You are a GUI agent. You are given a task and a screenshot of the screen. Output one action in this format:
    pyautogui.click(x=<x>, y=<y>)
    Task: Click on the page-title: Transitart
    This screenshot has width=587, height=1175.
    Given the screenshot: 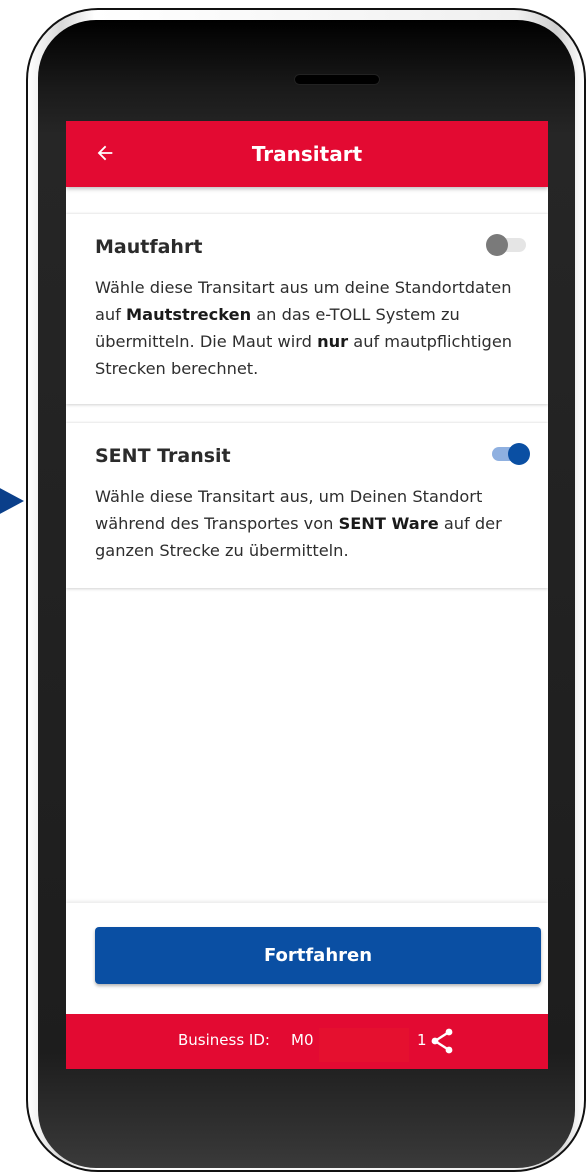 What is the action you would take?
    pyautogui.click(x=307, y=154)
    